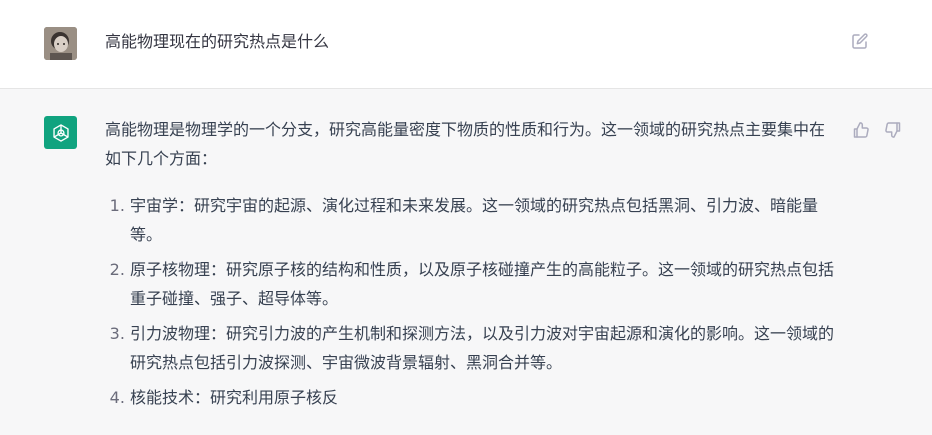  I want to click on openai-logo-icon, so click(60, 132).